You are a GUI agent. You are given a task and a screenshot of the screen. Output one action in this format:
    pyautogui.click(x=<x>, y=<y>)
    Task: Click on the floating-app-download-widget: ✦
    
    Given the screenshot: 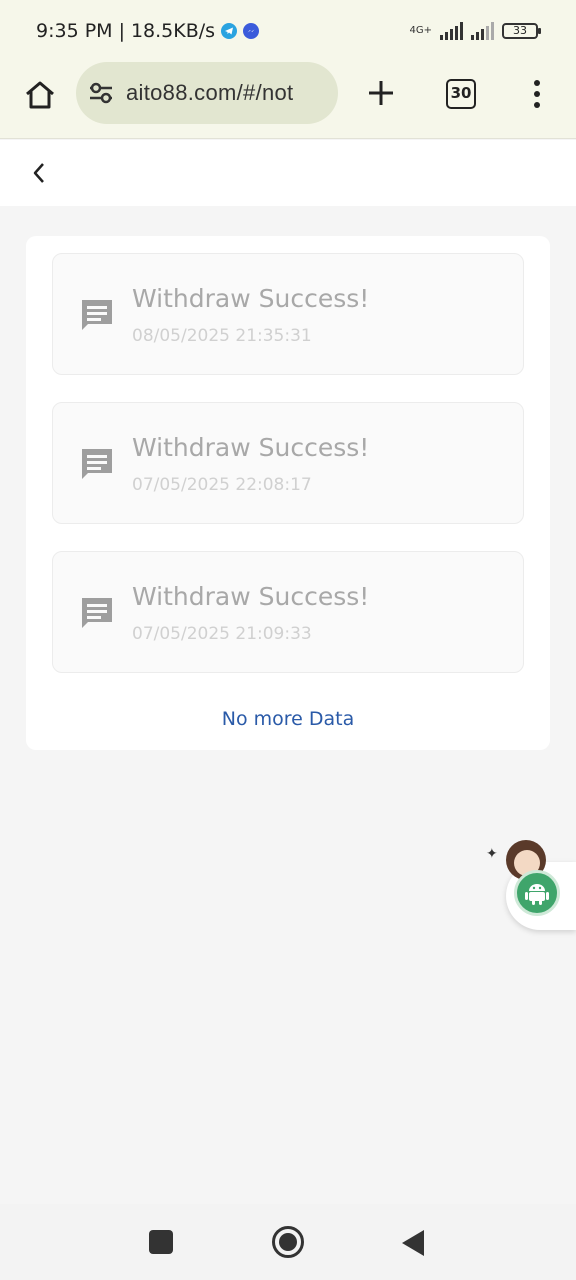 What is the action you would take?
    pyautogui.click(x=530, y=885)
    